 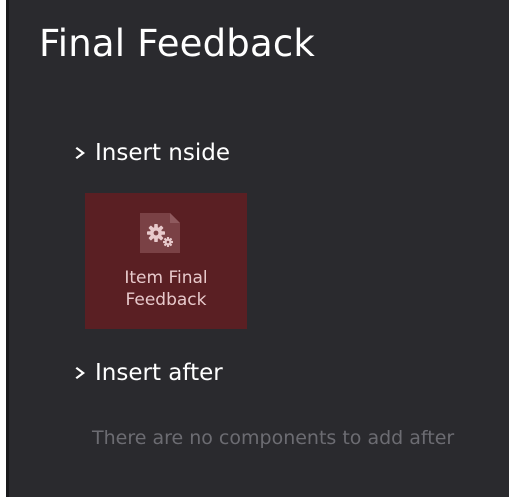 I want to click on gears-document-icon, so click(x=160, y=233).